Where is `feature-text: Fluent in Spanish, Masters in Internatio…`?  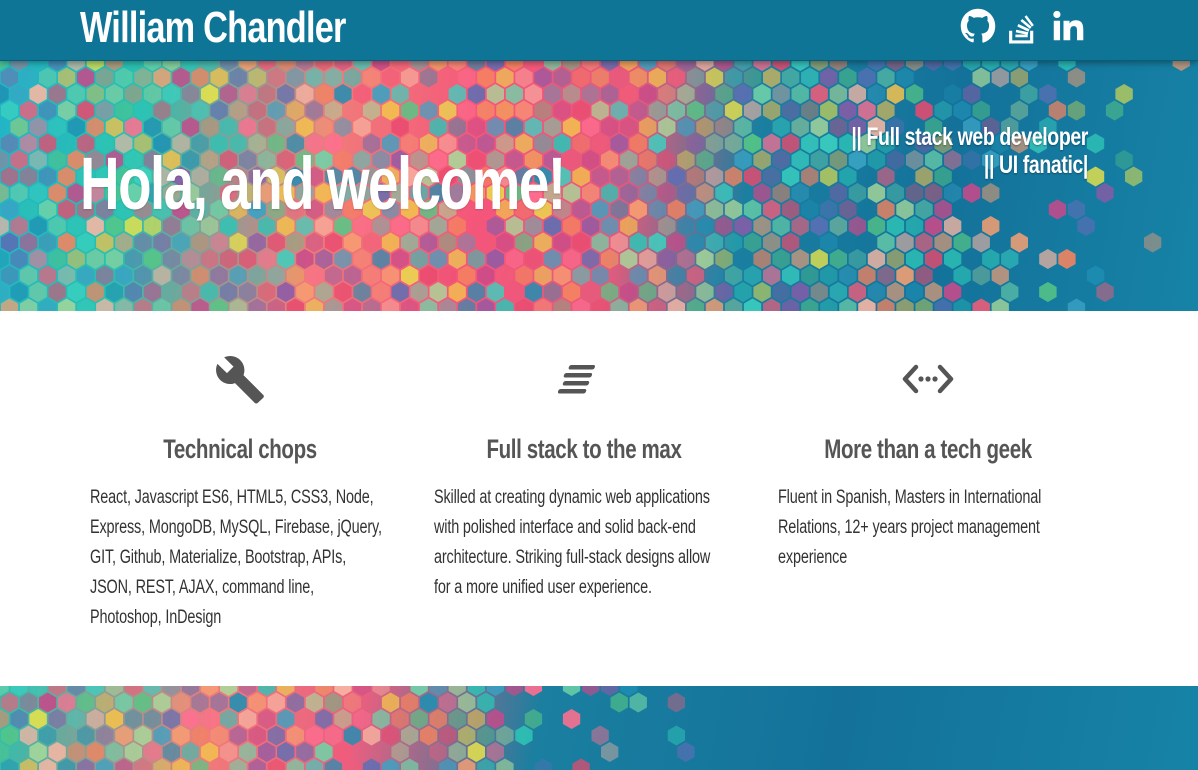 feature-text: Fluent in Spanish, Masters in Internatio… is located at coordinates (910, 527).